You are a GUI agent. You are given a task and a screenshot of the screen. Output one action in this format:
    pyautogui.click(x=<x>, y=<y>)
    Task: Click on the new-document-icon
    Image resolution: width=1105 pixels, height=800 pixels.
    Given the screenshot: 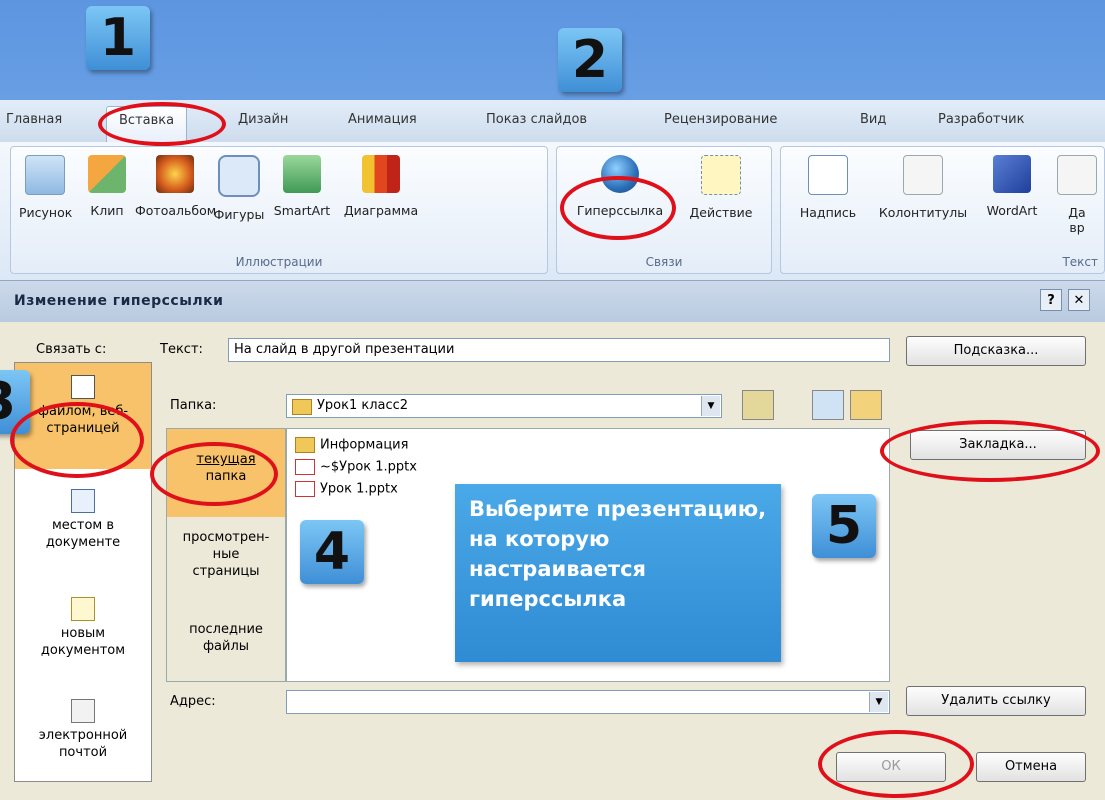 What is the action you would take?
    pyautogui.click(x=83, y=609)
    